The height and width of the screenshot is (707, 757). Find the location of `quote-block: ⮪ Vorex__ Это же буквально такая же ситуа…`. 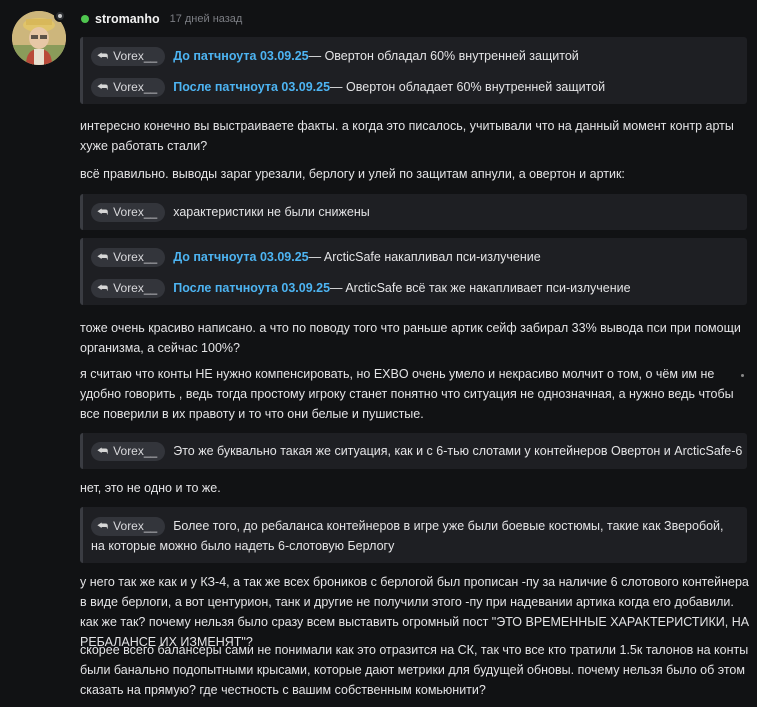

quote-block: ⮪ Vorex__ Это же буквально такая же ситуа… is located at coordinates (413, 451).